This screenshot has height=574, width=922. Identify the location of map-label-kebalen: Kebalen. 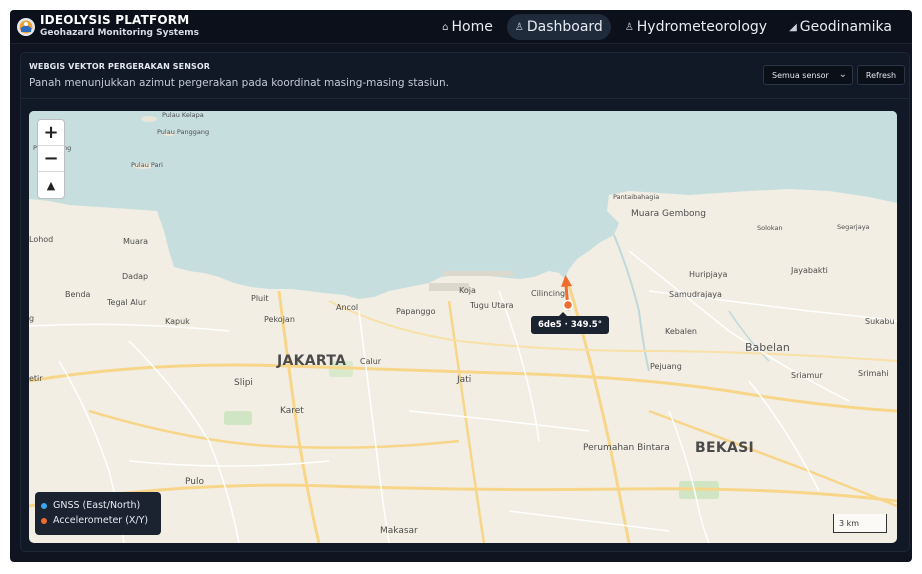
(681, 331).